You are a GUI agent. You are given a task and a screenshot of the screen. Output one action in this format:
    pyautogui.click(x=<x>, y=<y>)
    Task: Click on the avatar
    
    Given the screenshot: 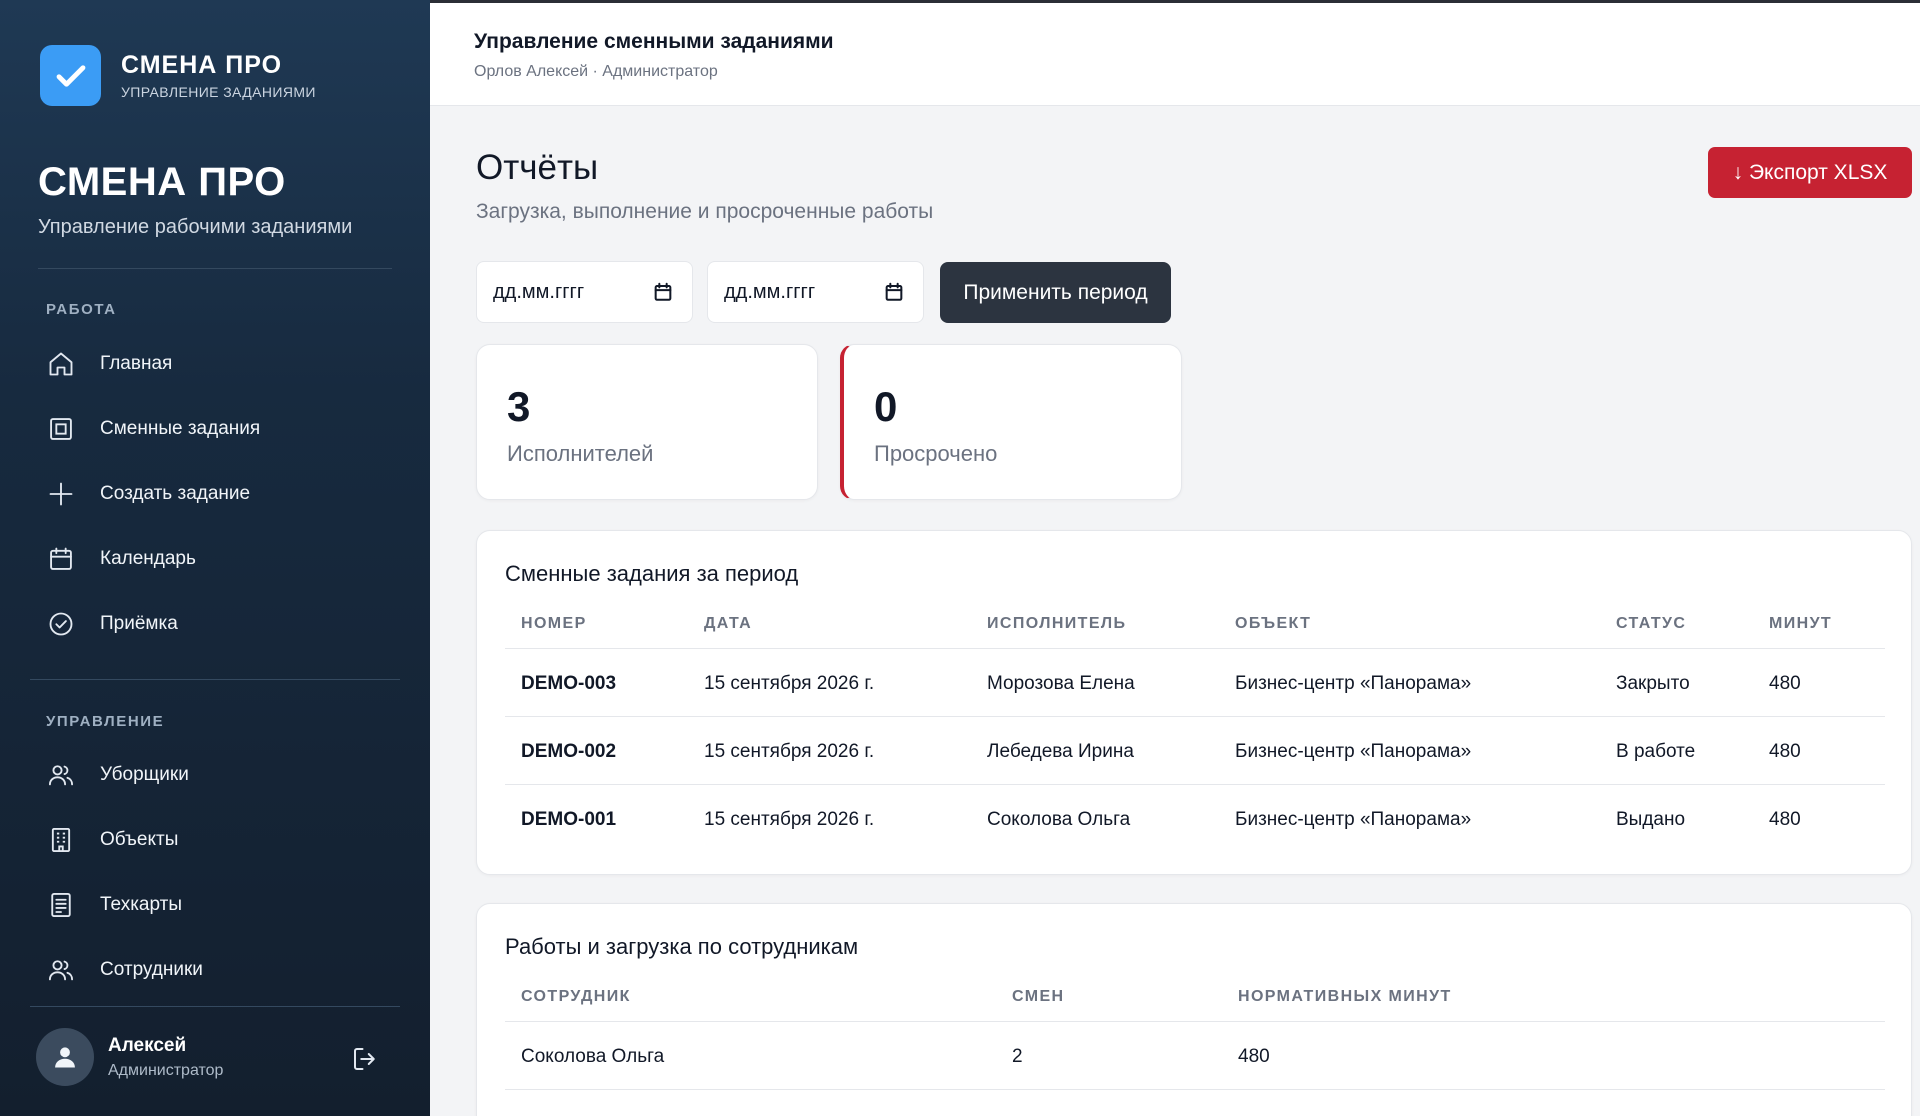 What is the action you would take?
    pyautogui.click(x=65, y=1057)
    